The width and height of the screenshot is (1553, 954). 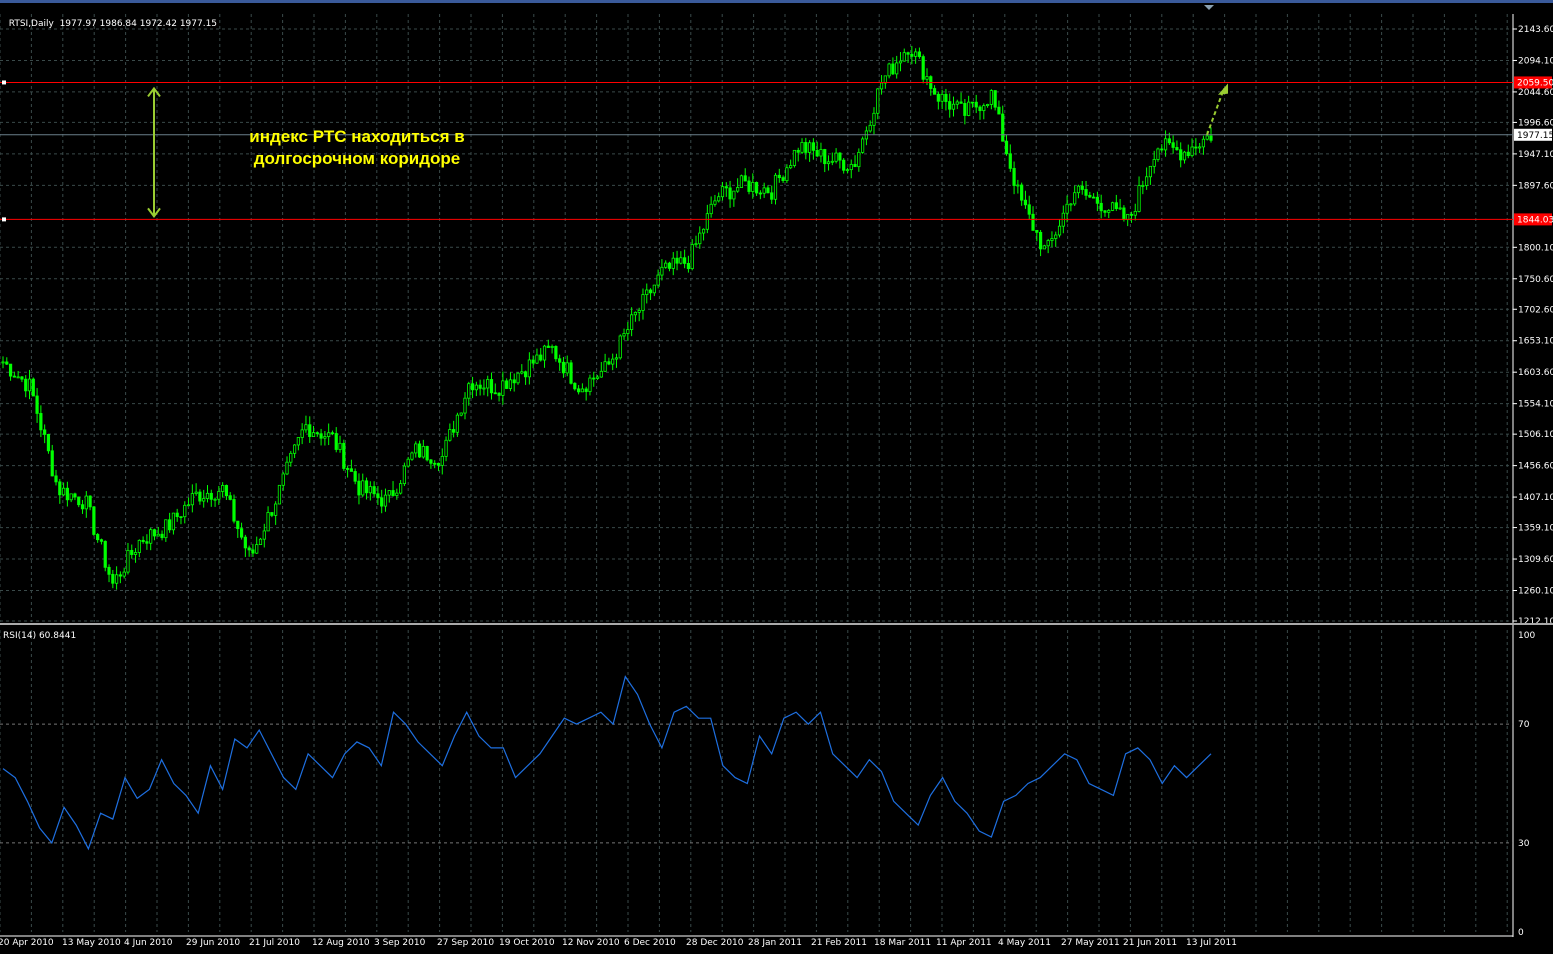 What do you see at coordinates (465, 943) in the screenshot?
I see `x-tick-label: 27 Sep 2010` at bounding box center [465, 943].